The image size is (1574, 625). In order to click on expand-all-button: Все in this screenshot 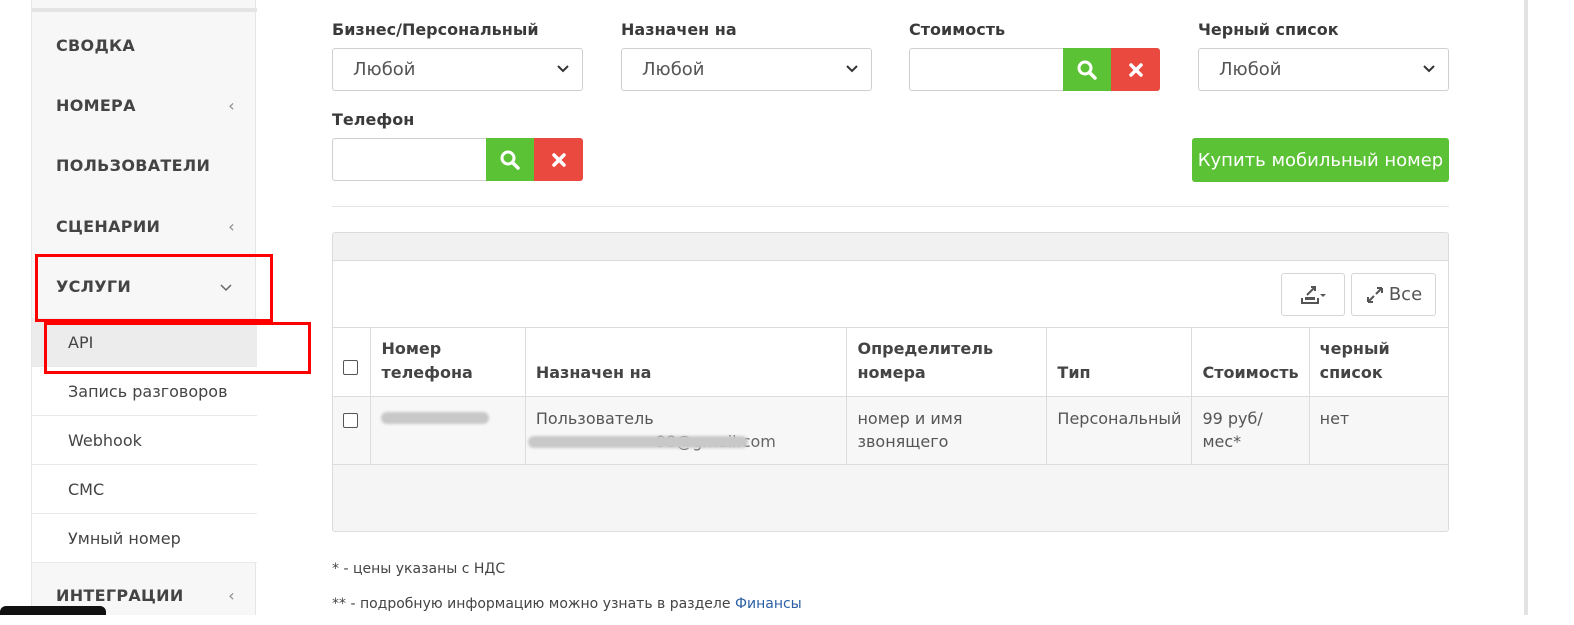, I will do `click(1393, 294)`.